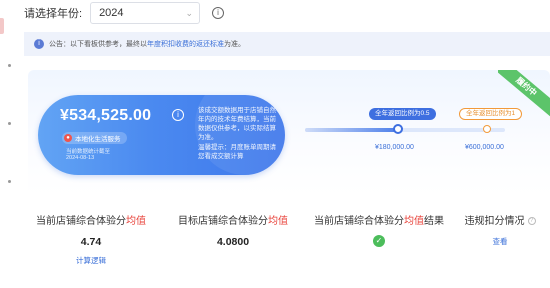 The width and height of the screenshot is (550, 288). What do you see at coordinates (398, 129) in the screenshot?
I see `threshold-a-marker` at bounding box center [398, 129].